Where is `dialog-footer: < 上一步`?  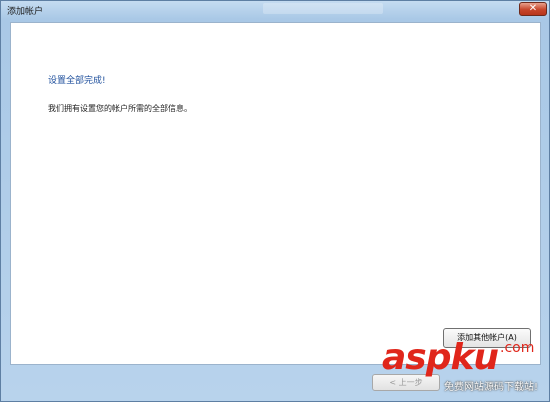
dialog-footer: < 上一步 is located at coordinates (275, 384).